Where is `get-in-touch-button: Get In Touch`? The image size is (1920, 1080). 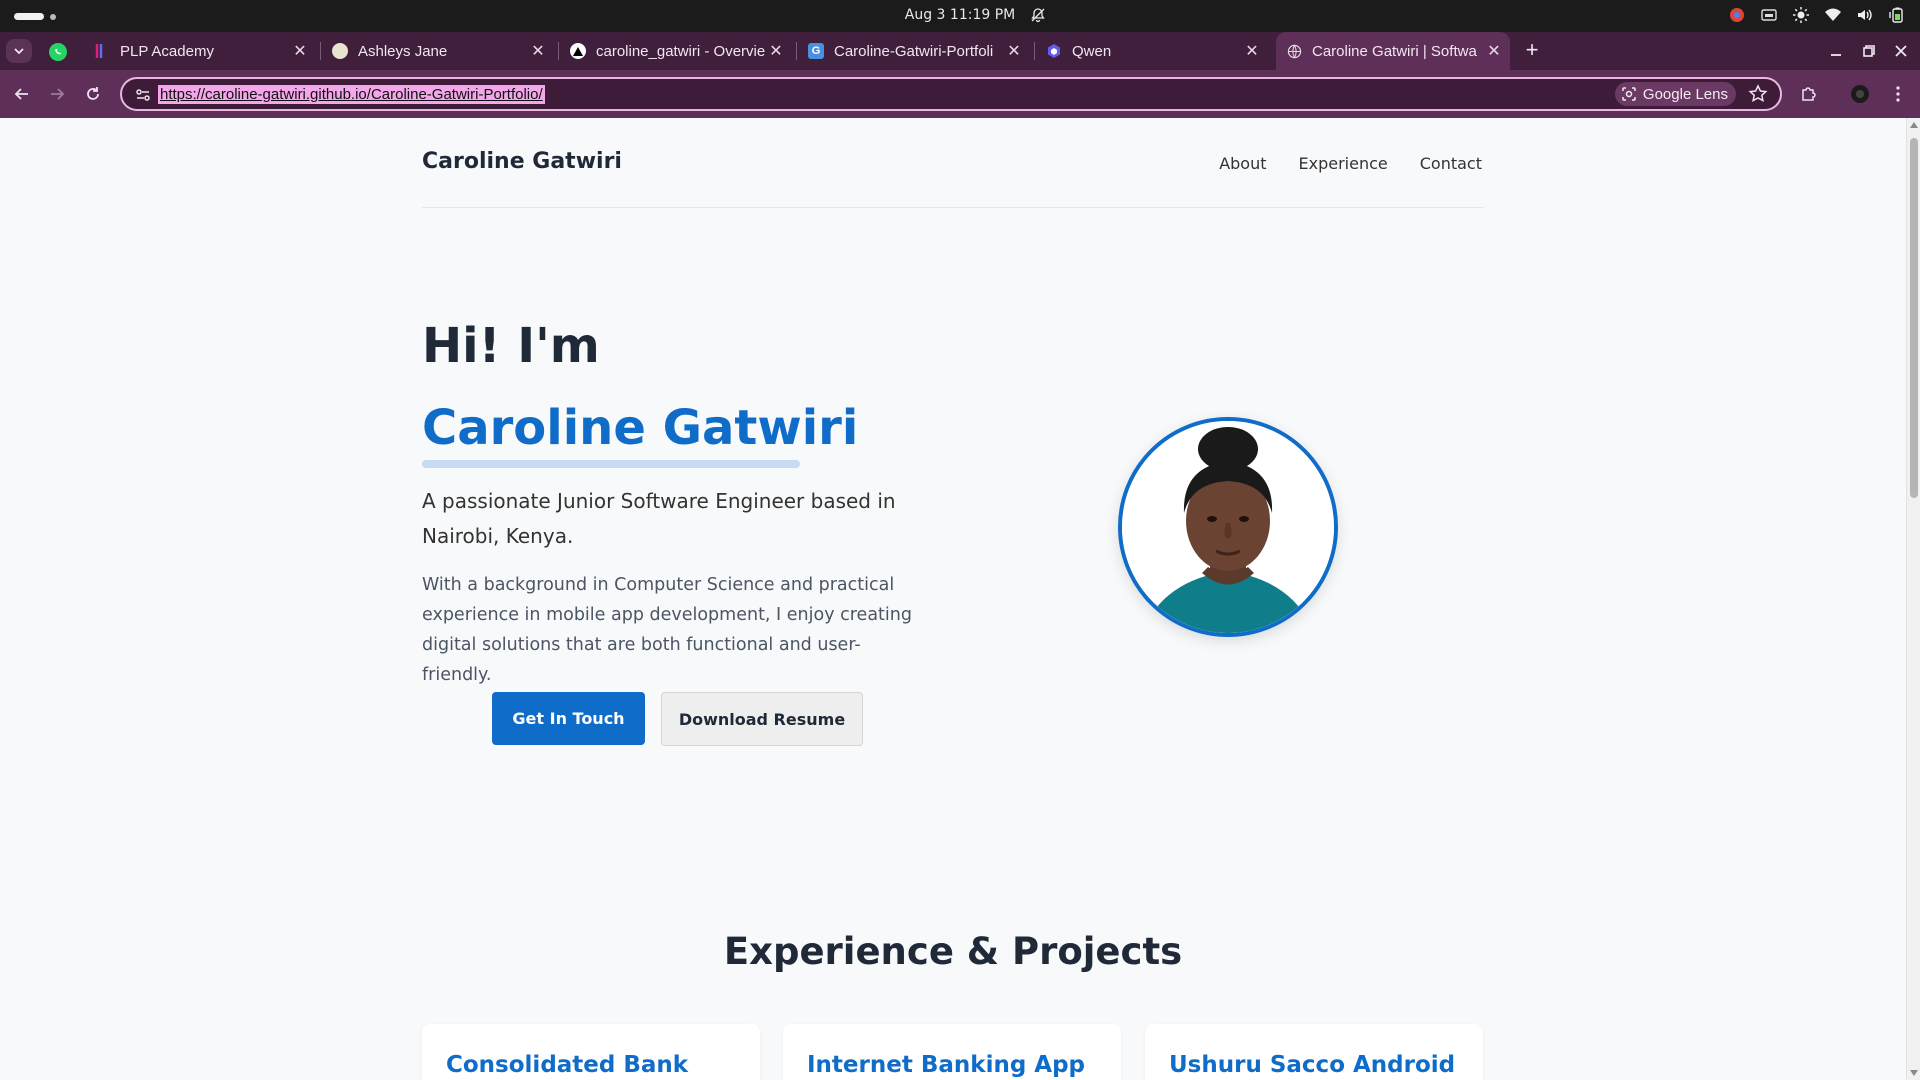
get-in-touch-button: Get In Touch is located at coordinates (568, 718).